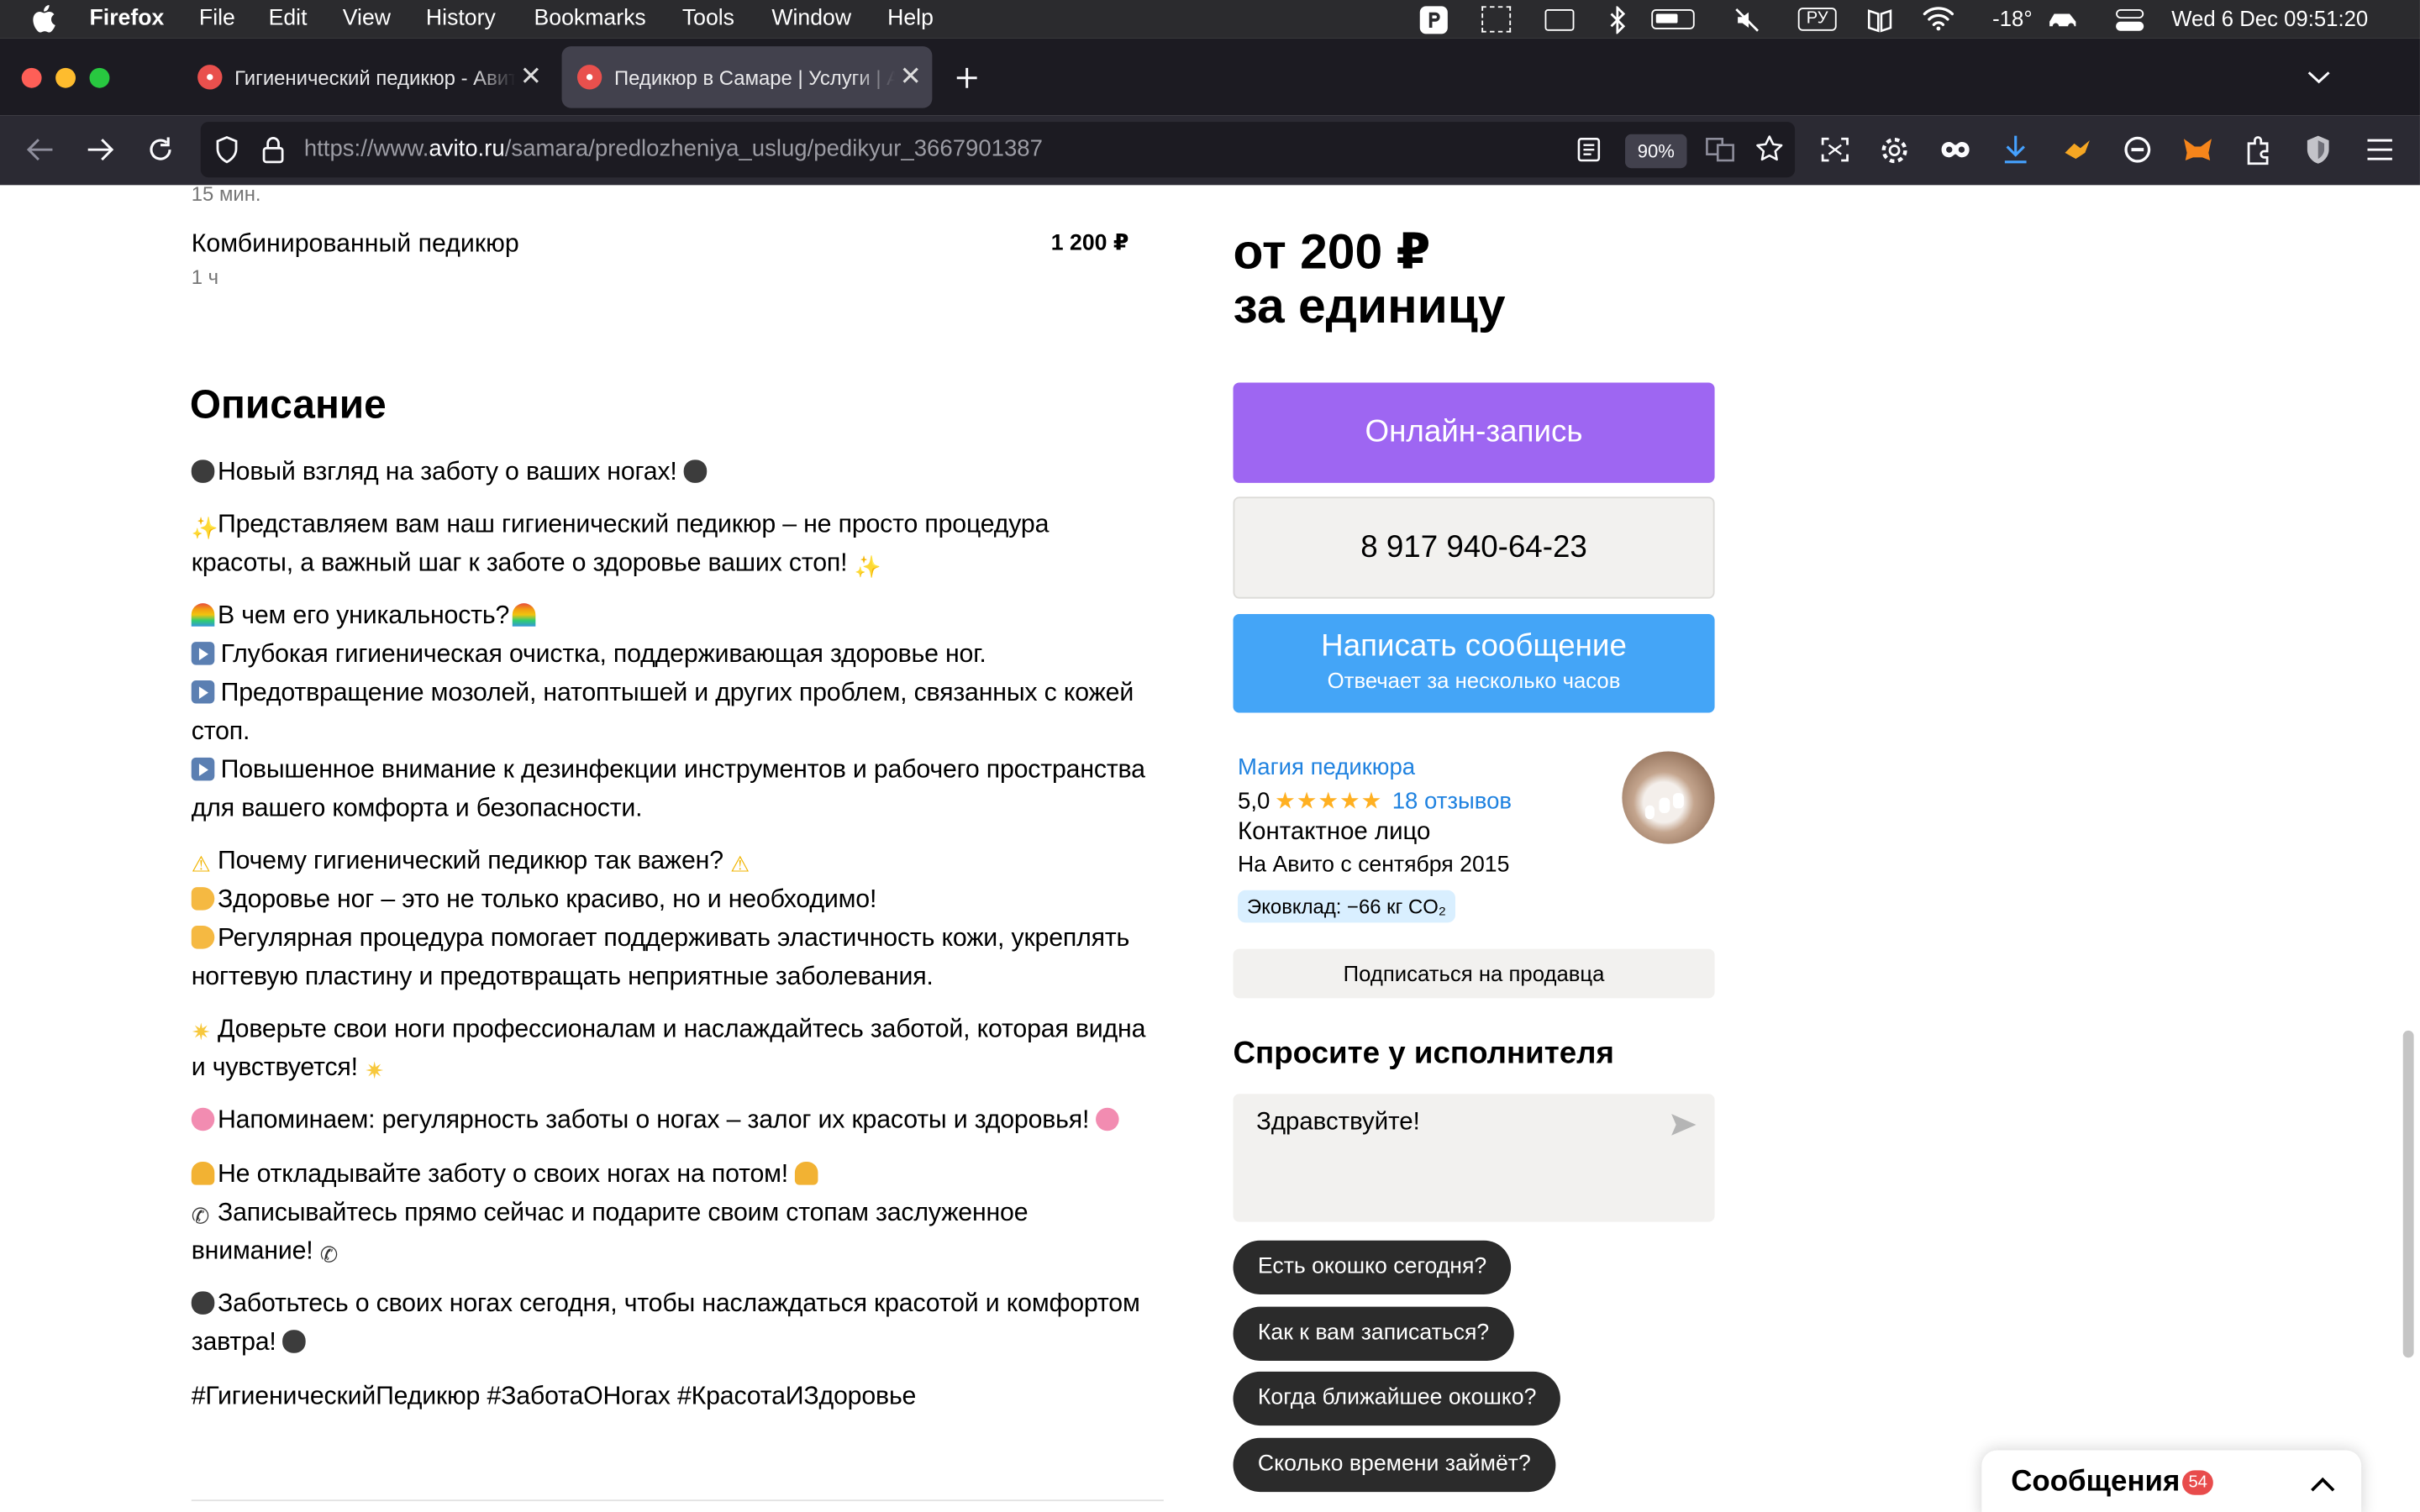 The width and height of the screenshot is (2420, 1512). I want to click on parking-app-icon, so click(1434, 20).